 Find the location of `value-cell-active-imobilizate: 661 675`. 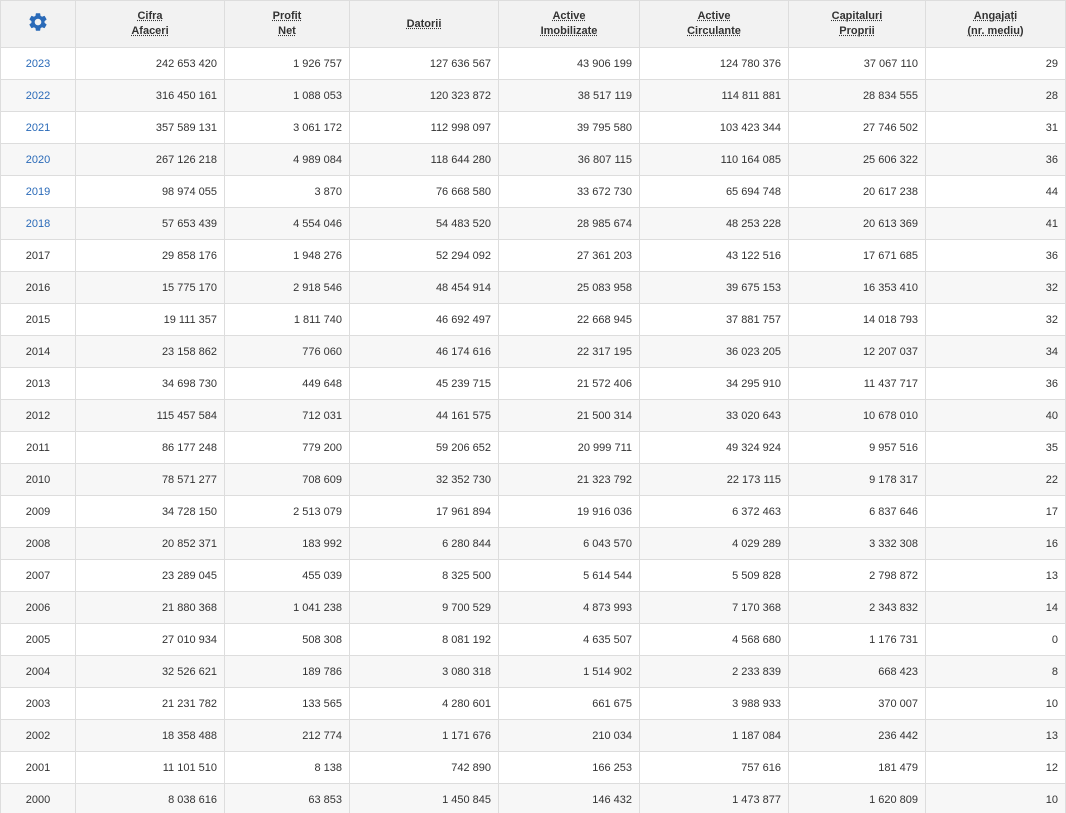

value-cell-active-imobilizate: 661 675 is located at coordinates (569, 703).